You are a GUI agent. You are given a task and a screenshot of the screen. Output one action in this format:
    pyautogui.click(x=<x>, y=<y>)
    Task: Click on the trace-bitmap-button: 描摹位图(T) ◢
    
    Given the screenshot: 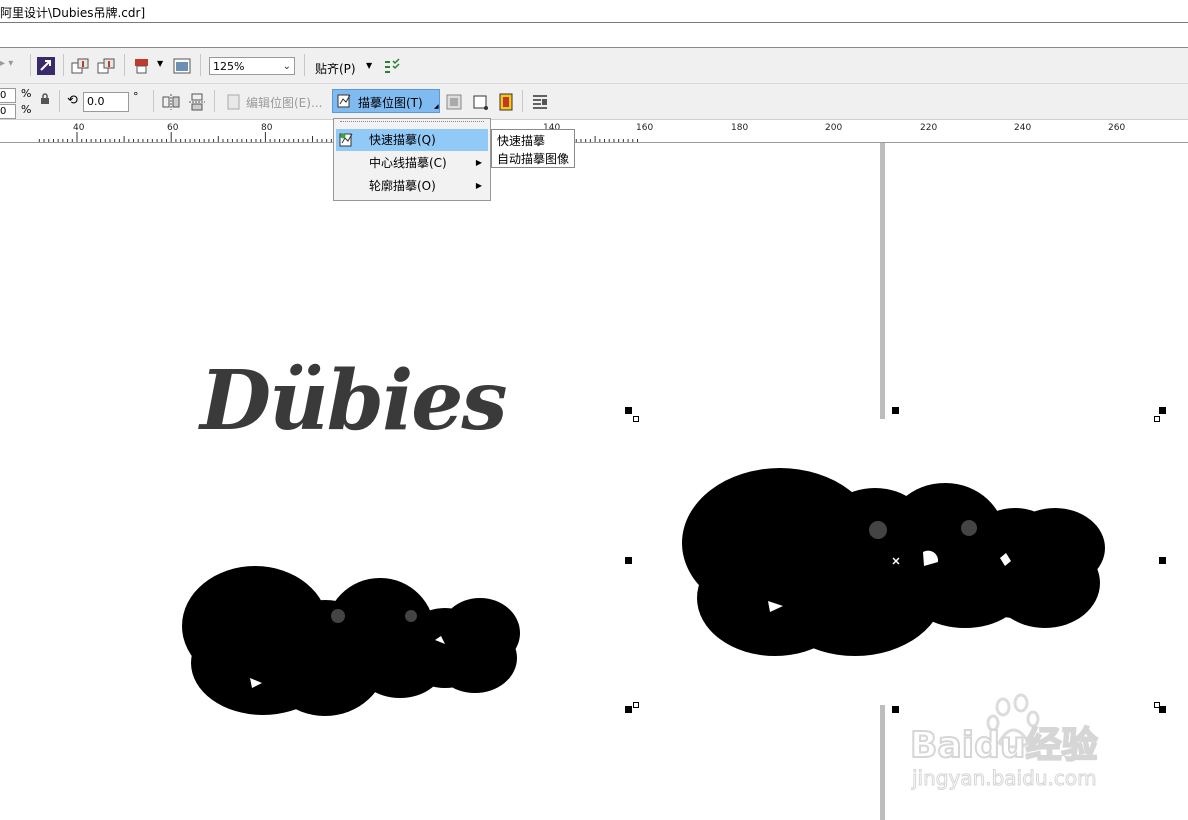 What is the action you would take?
    pyautogui.click(x=386, y=101)
    